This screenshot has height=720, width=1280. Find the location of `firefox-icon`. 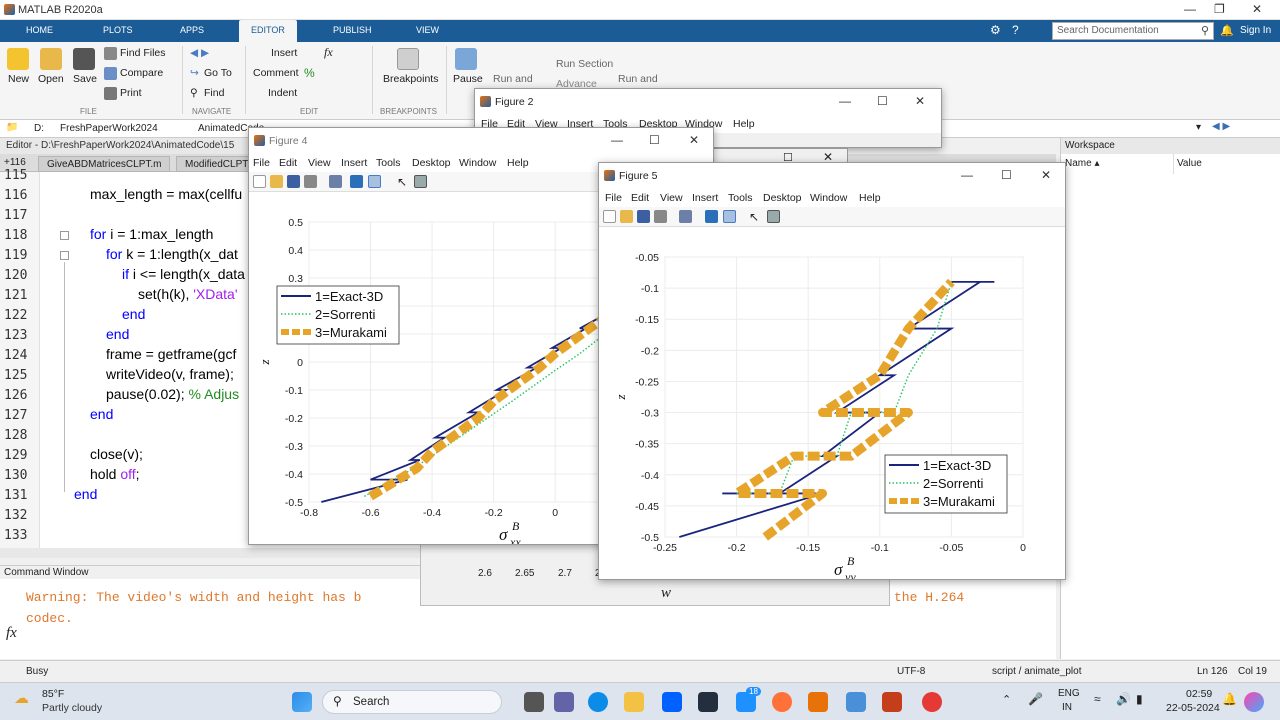

firefox-icon is located at coordinates (782, 702).